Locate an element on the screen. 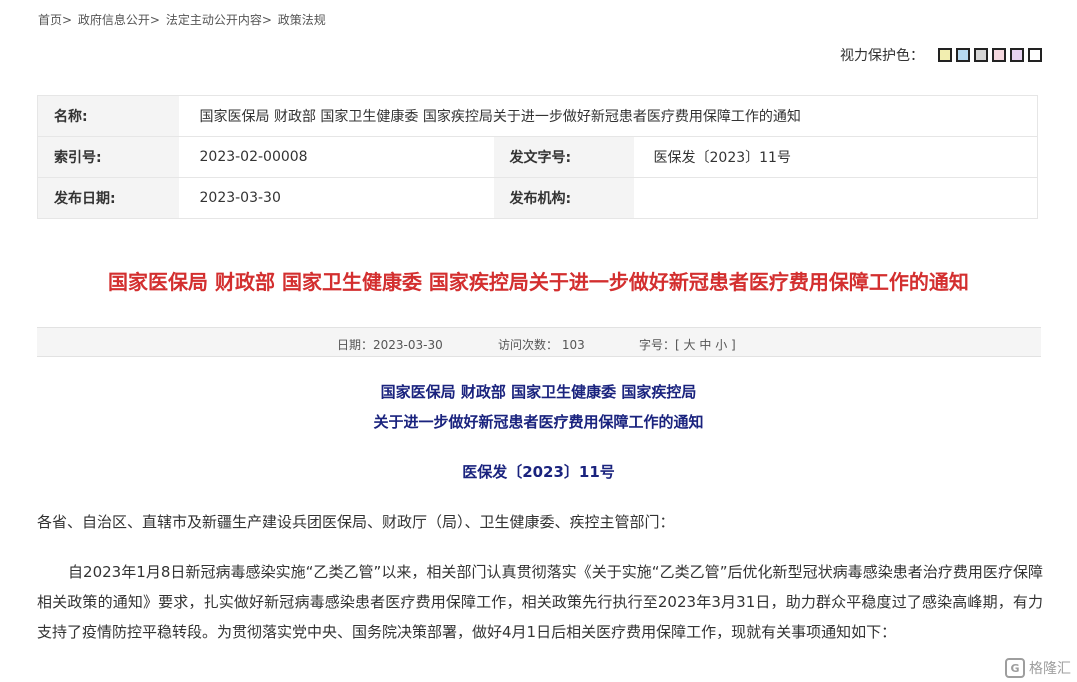 The image size is (1077, 682). meta-date-label: 发布日期: is located at coordinates (108, 198).